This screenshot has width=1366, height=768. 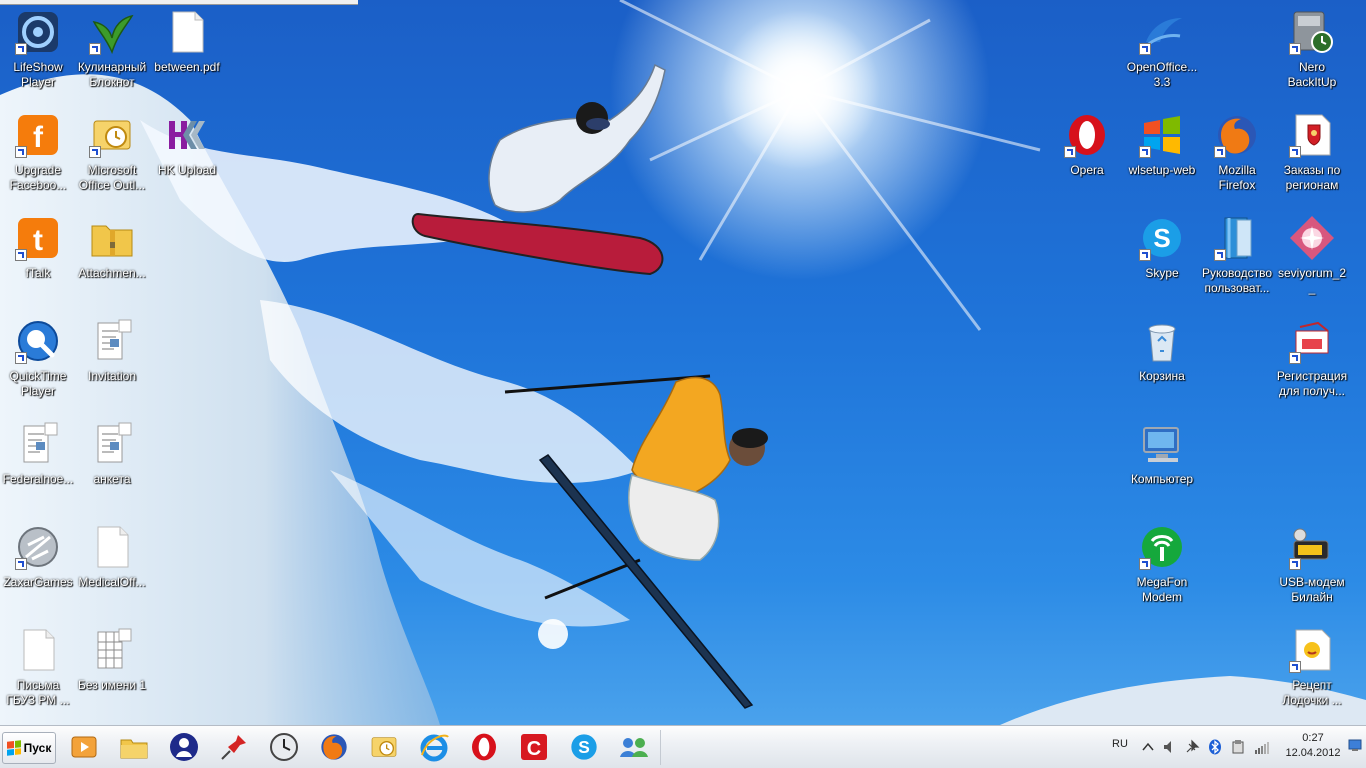 What do you see at coordinates (1312, 547) in the screenshot?
I see `usb-modem-icon` at bounding box center [1312, 547].